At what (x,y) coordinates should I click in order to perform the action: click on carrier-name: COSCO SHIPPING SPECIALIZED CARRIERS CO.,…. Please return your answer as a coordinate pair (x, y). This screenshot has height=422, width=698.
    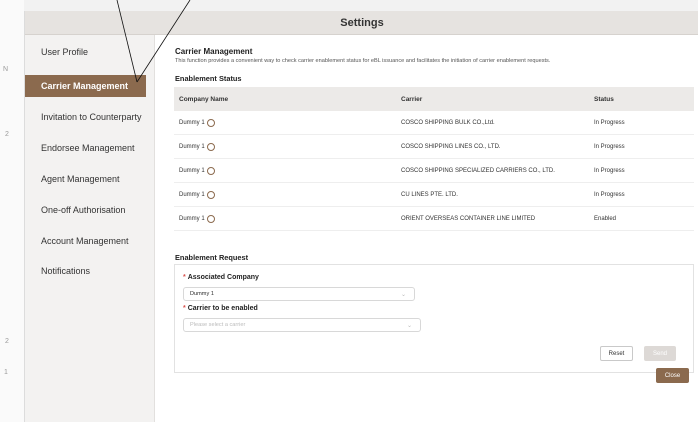
    Looking at the image, I should click on (478, 171).